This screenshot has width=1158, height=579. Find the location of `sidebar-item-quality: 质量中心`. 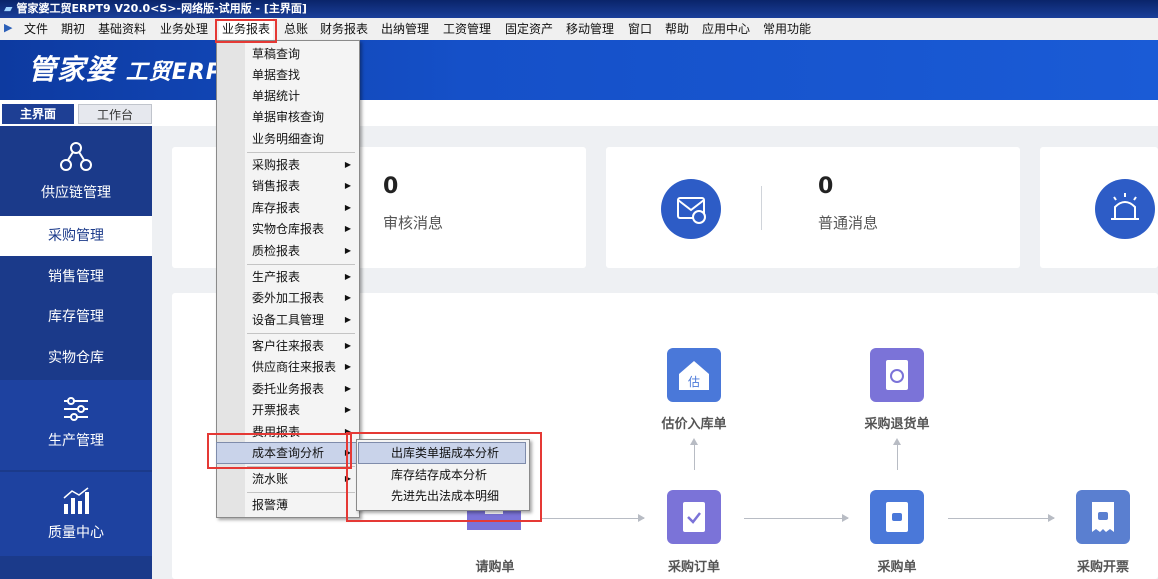

sidebar-item-quality: 质量中心 is located at coordinates (76, 514).